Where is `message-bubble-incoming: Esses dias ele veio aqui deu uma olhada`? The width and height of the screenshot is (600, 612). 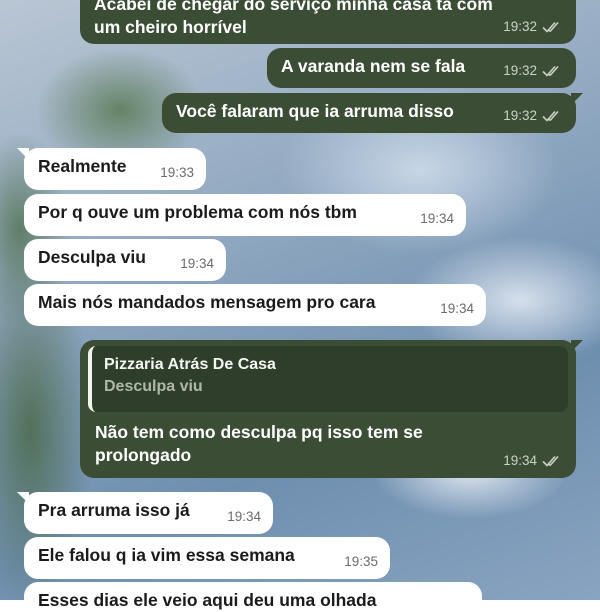 message-bubble-incoming: Esses dias ele veio aqui deu uma olhada is located at coordinates (253, 596).